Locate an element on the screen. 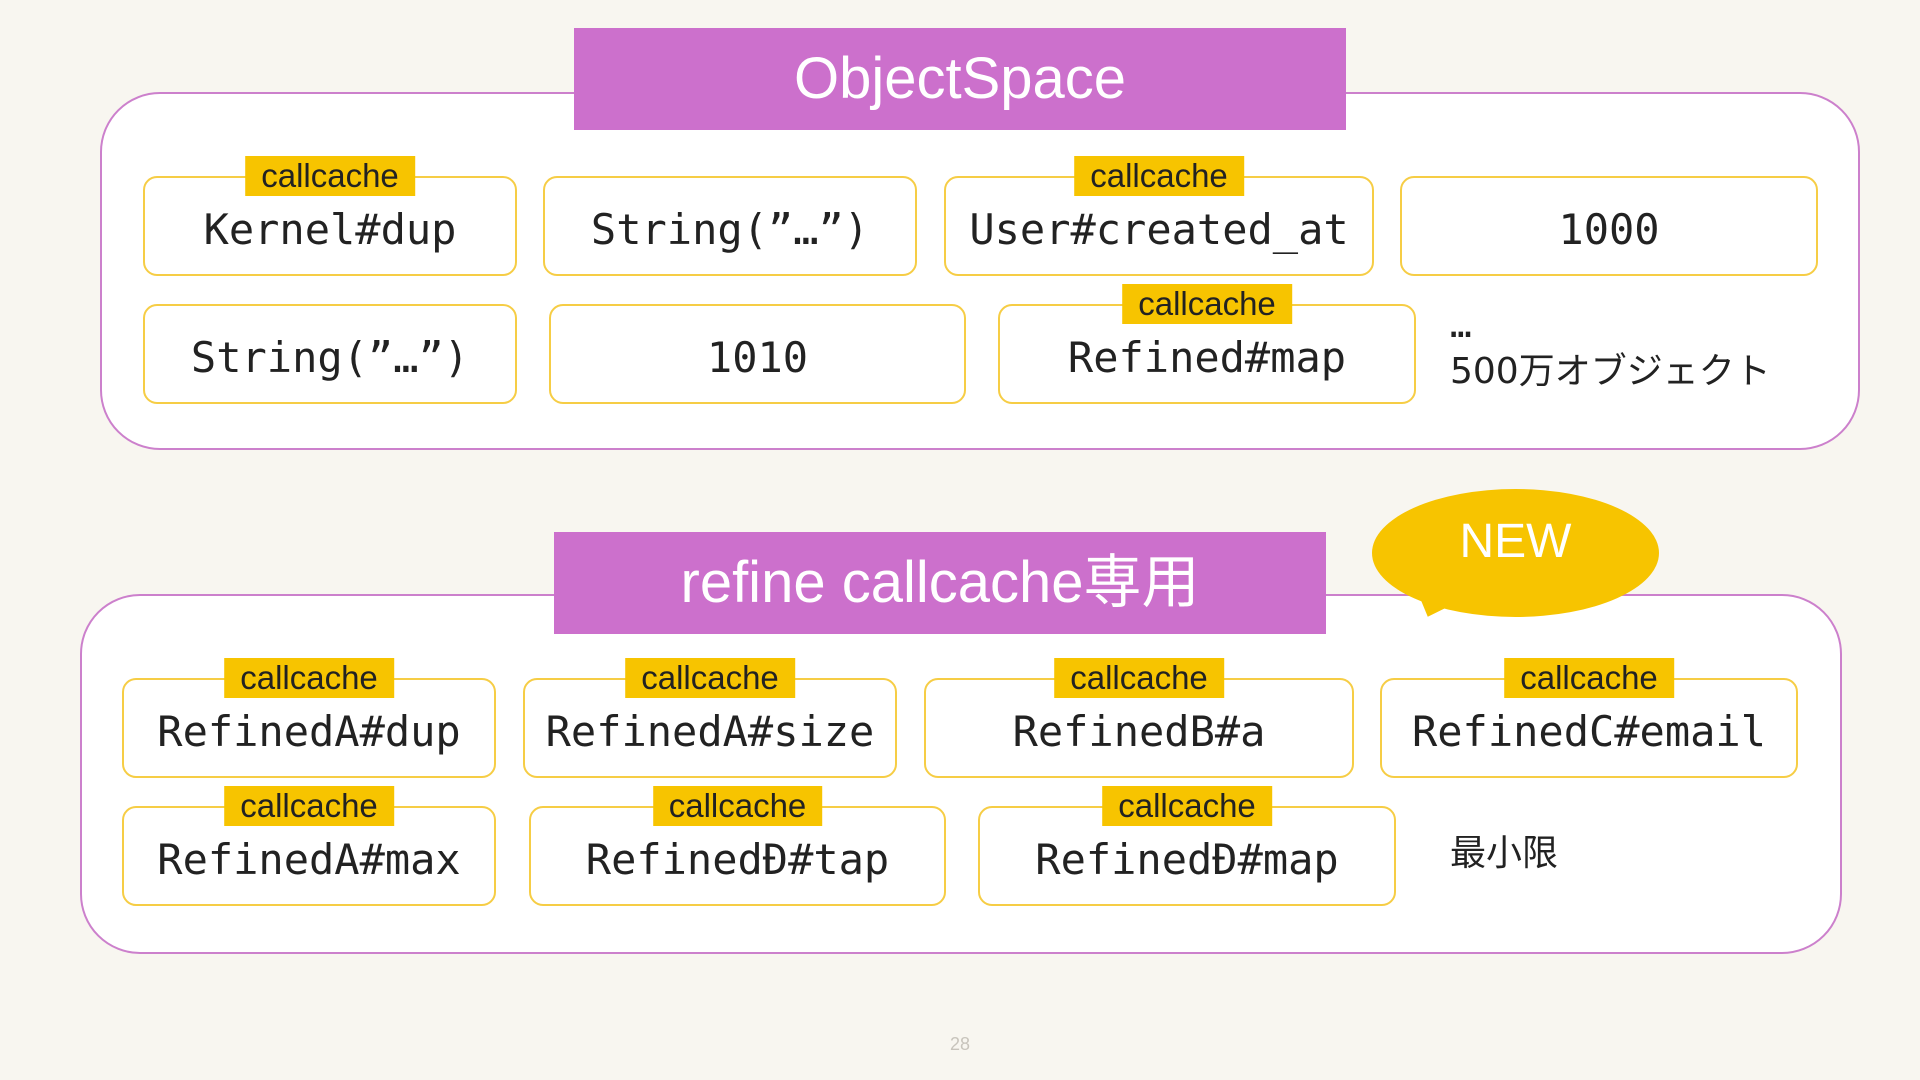 This screenshot has width=1920, height=1080. refine-label: RefinedA#dup is located at coordinates (309, 731).